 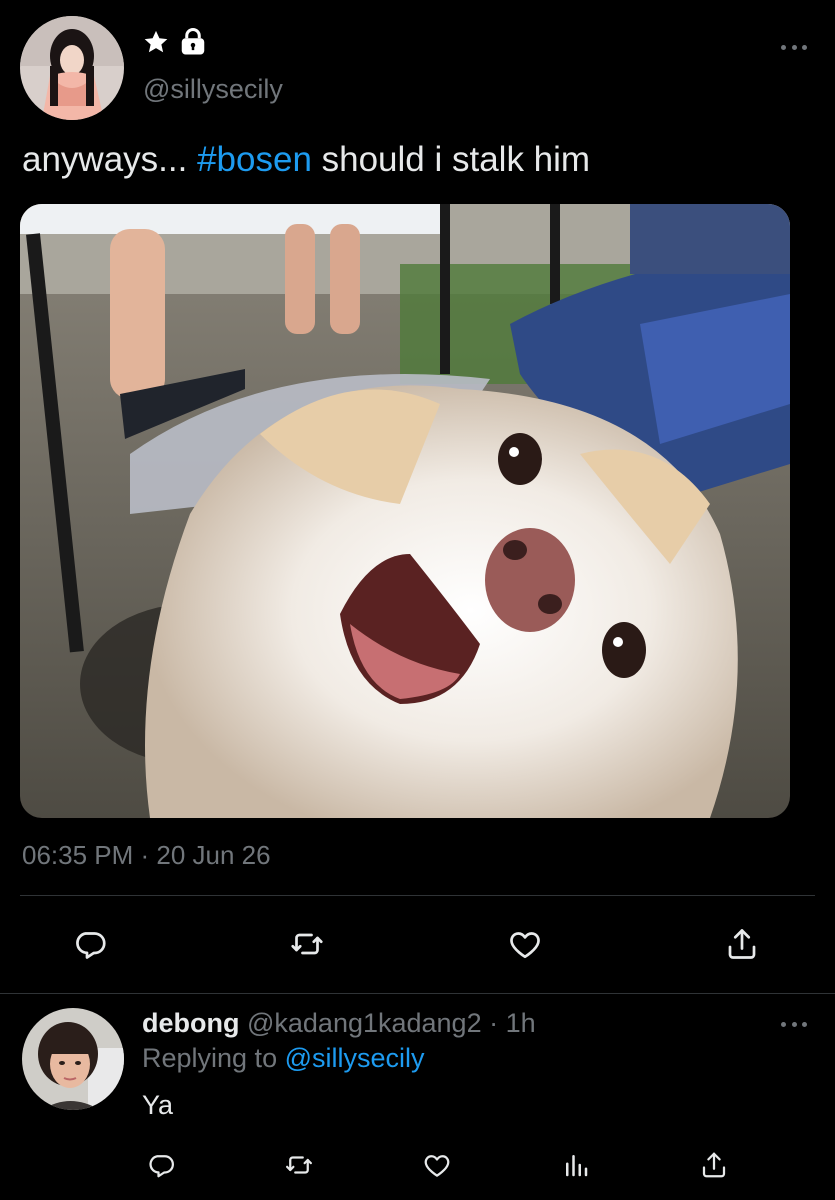 I want to click on reply-like-icon, so click(x=437, y=1165).